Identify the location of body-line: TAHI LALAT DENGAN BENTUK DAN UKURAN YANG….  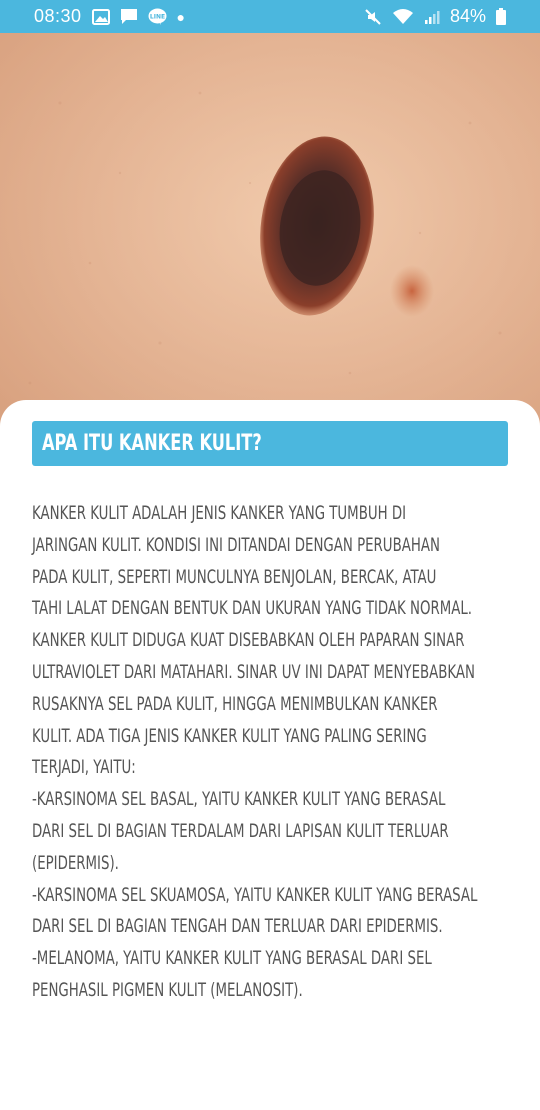
(252, 608).